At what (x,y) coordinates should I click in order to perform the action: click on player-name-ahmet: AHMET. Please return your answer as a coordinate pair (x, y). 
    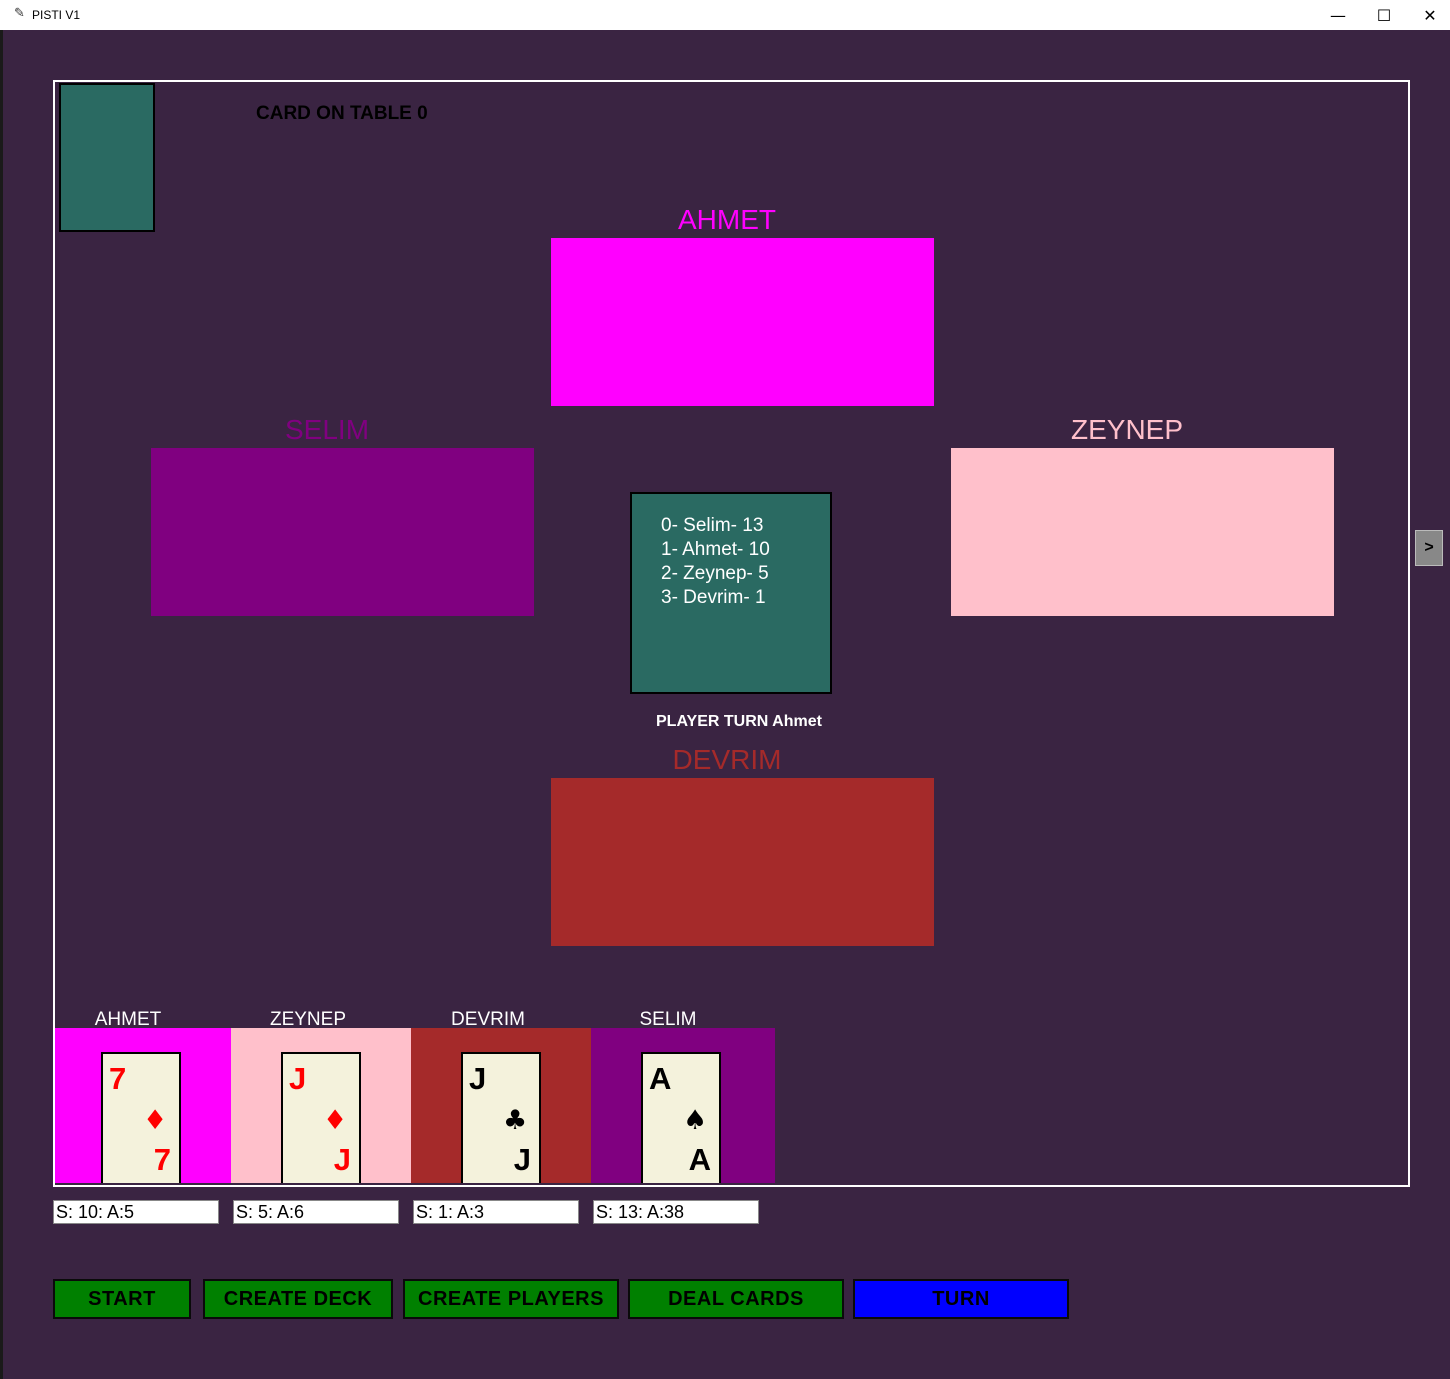
    Looking at the image, I should click on (727, 219).